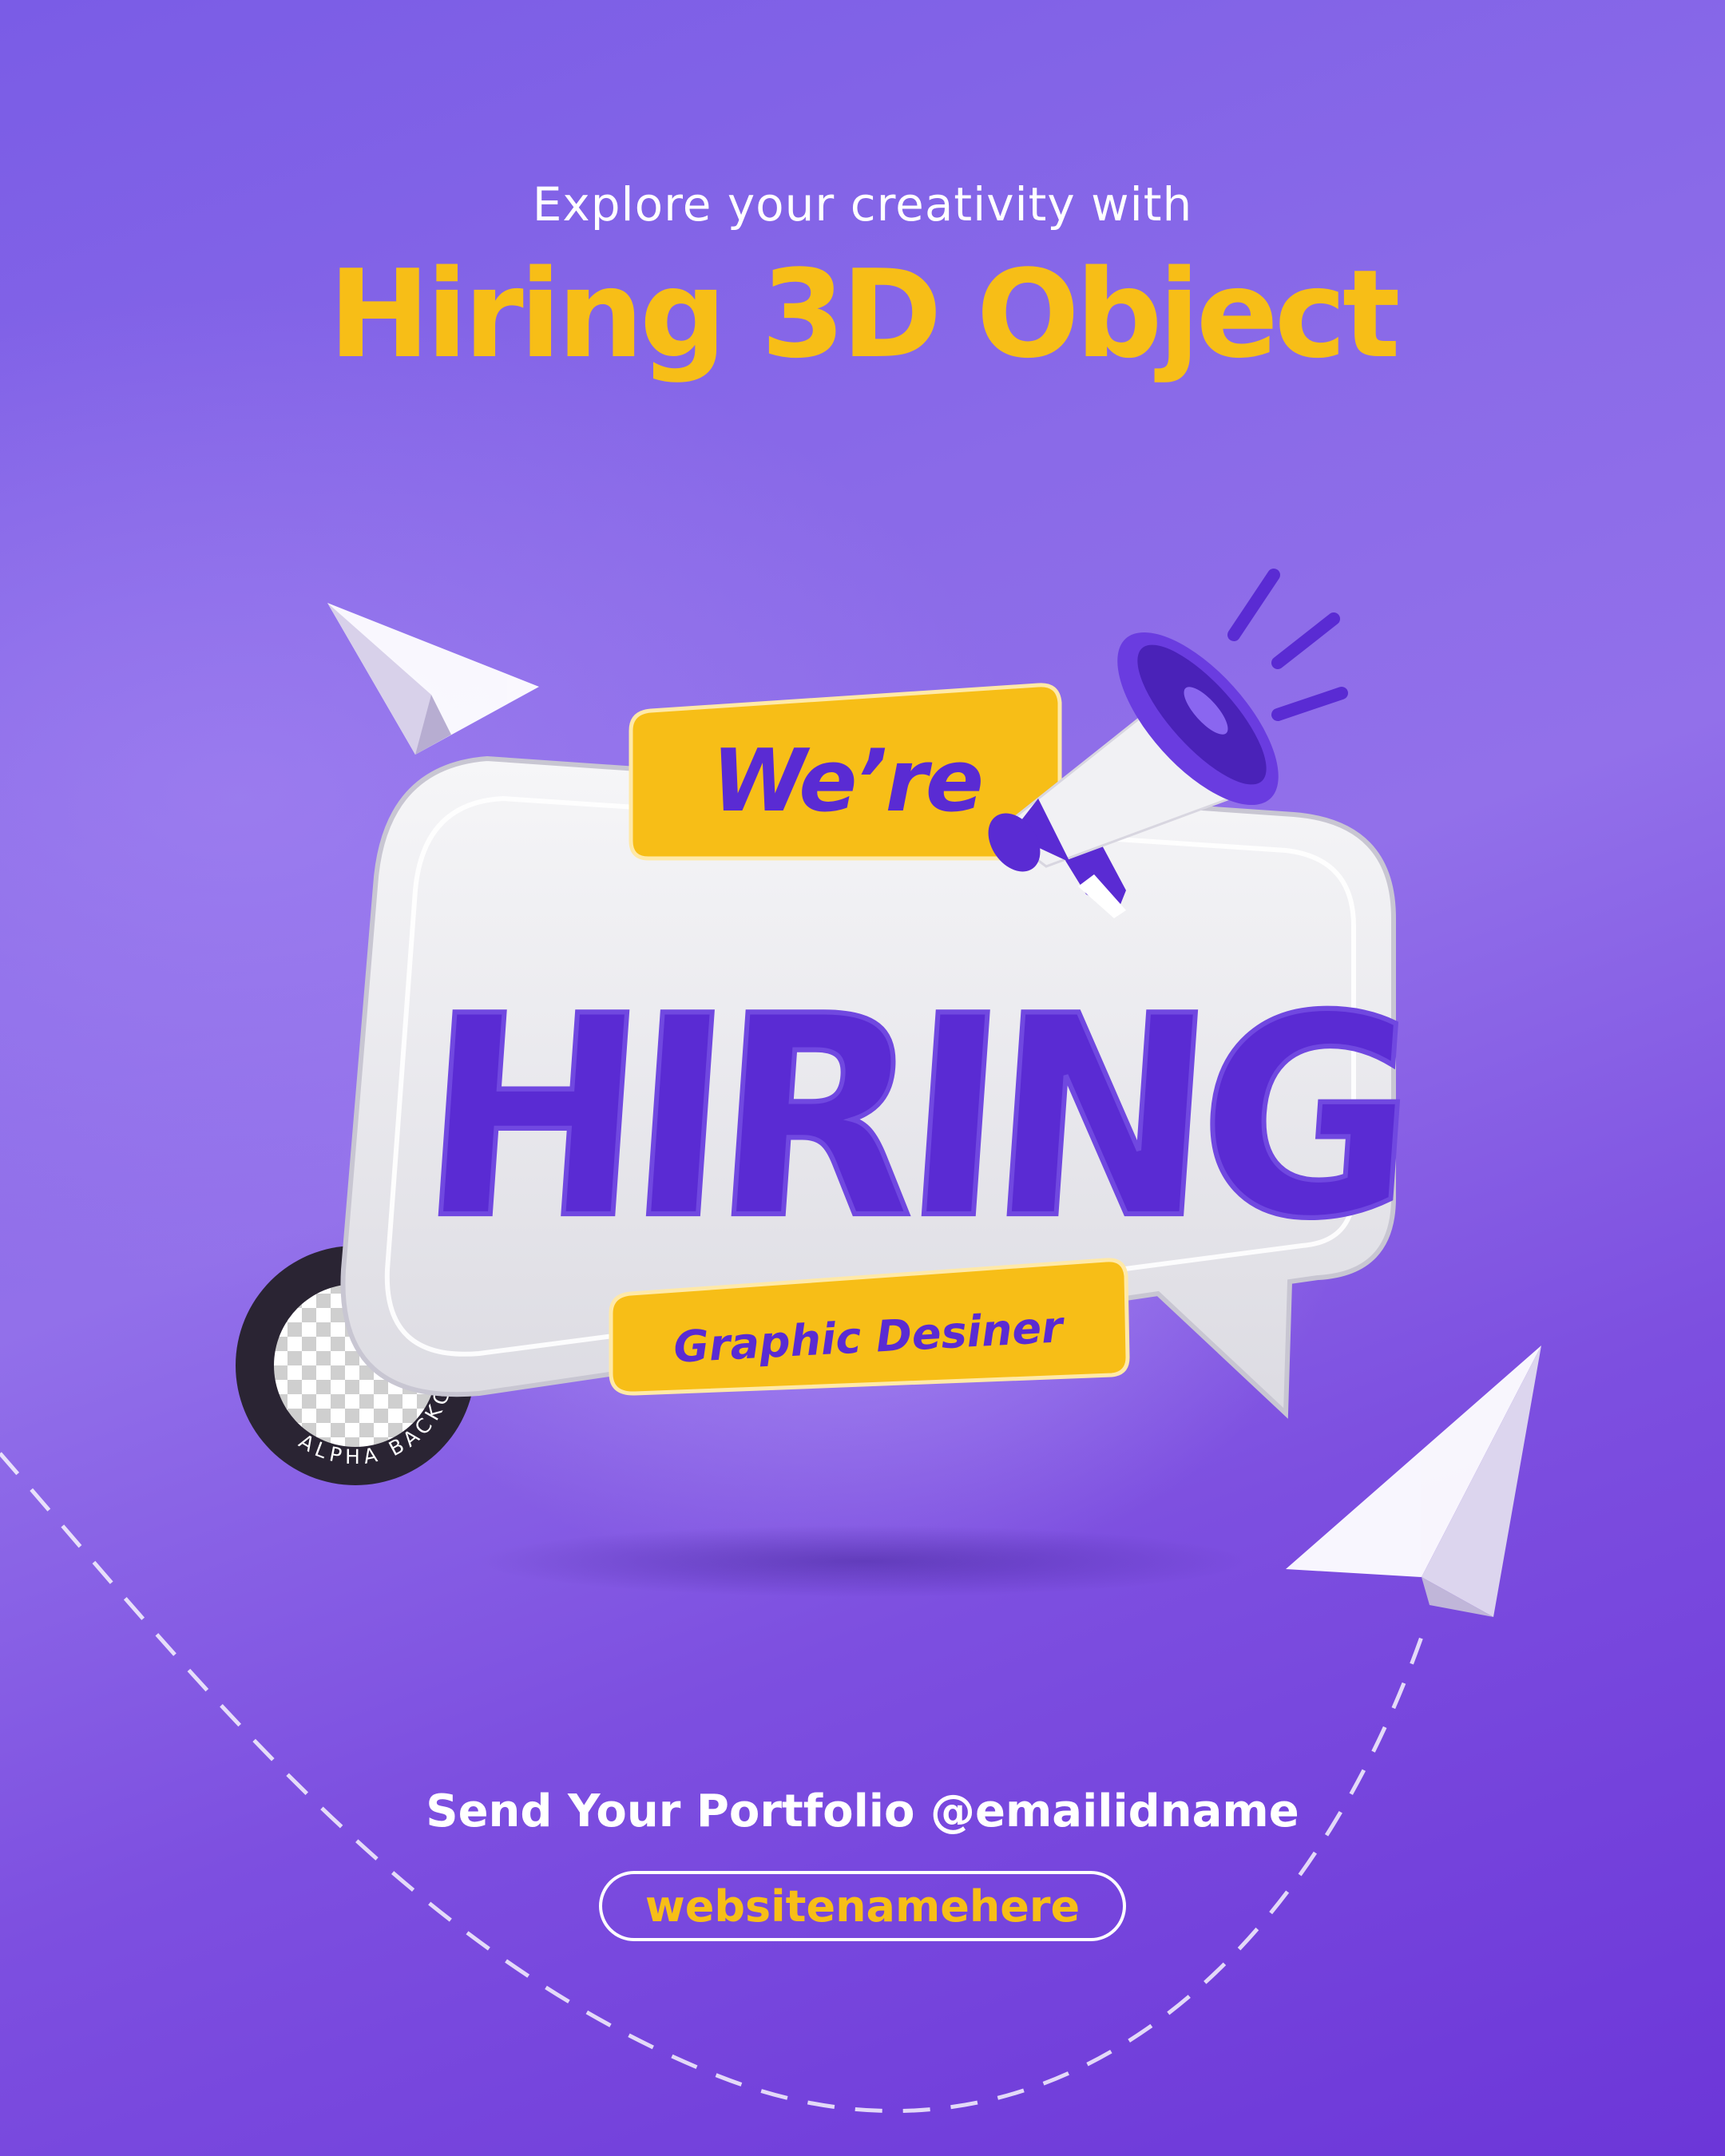 This screenshot has width=1725, height=2156. I want to click on website-link: websitenamehere, so click(862, 1906).